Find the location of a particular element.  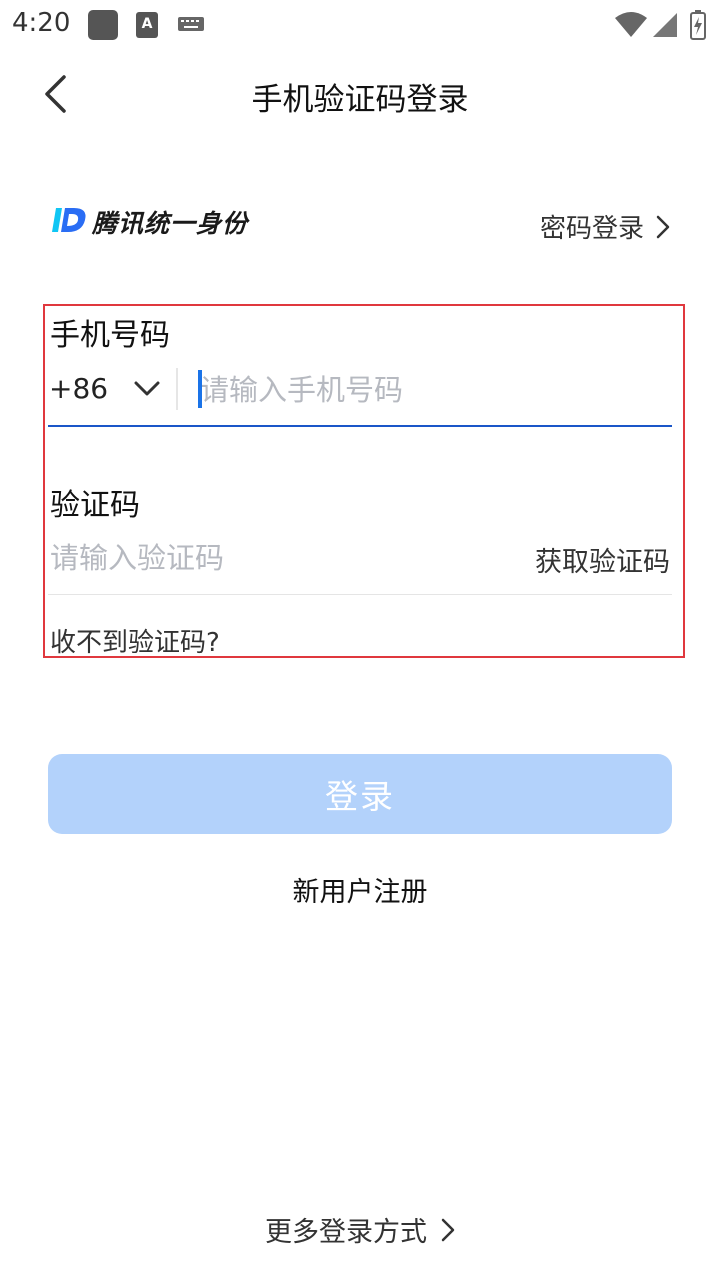

signal-icon is located at coordinates (665, 27).